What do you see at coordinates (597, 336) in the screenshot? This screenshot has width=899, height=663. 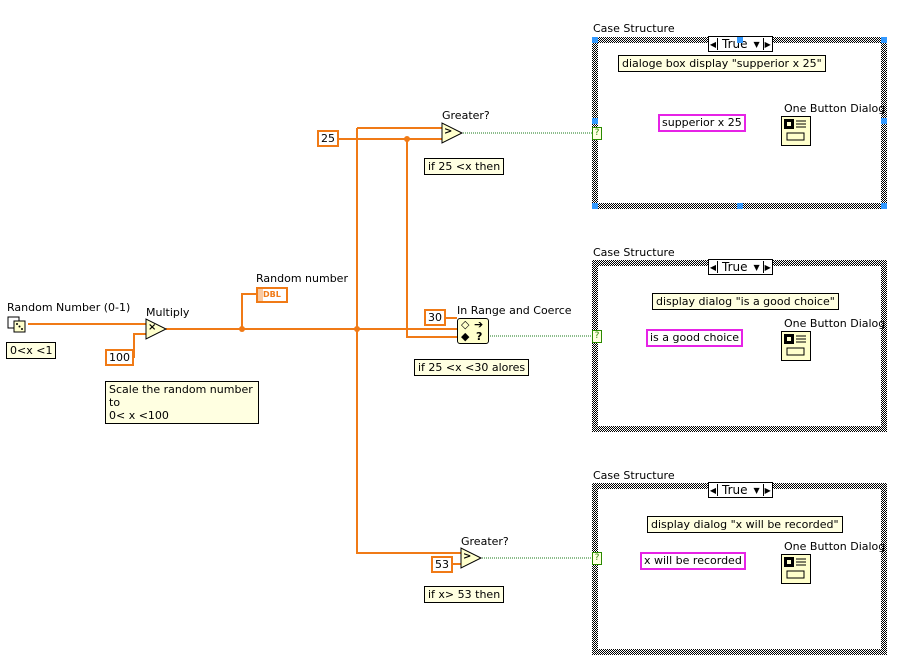 I see `case2-selector-terminal: ?` at bounding box center [597, 336].